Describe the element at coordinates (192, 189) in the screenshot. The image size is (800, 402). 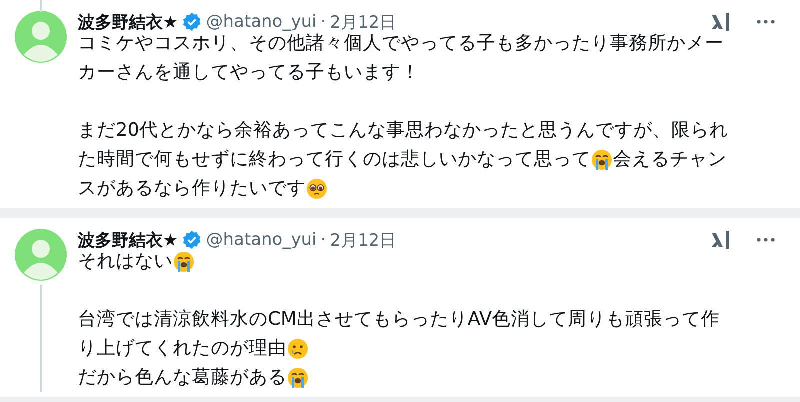
I see `post-text: スがあるなら作りたいです` at that location.